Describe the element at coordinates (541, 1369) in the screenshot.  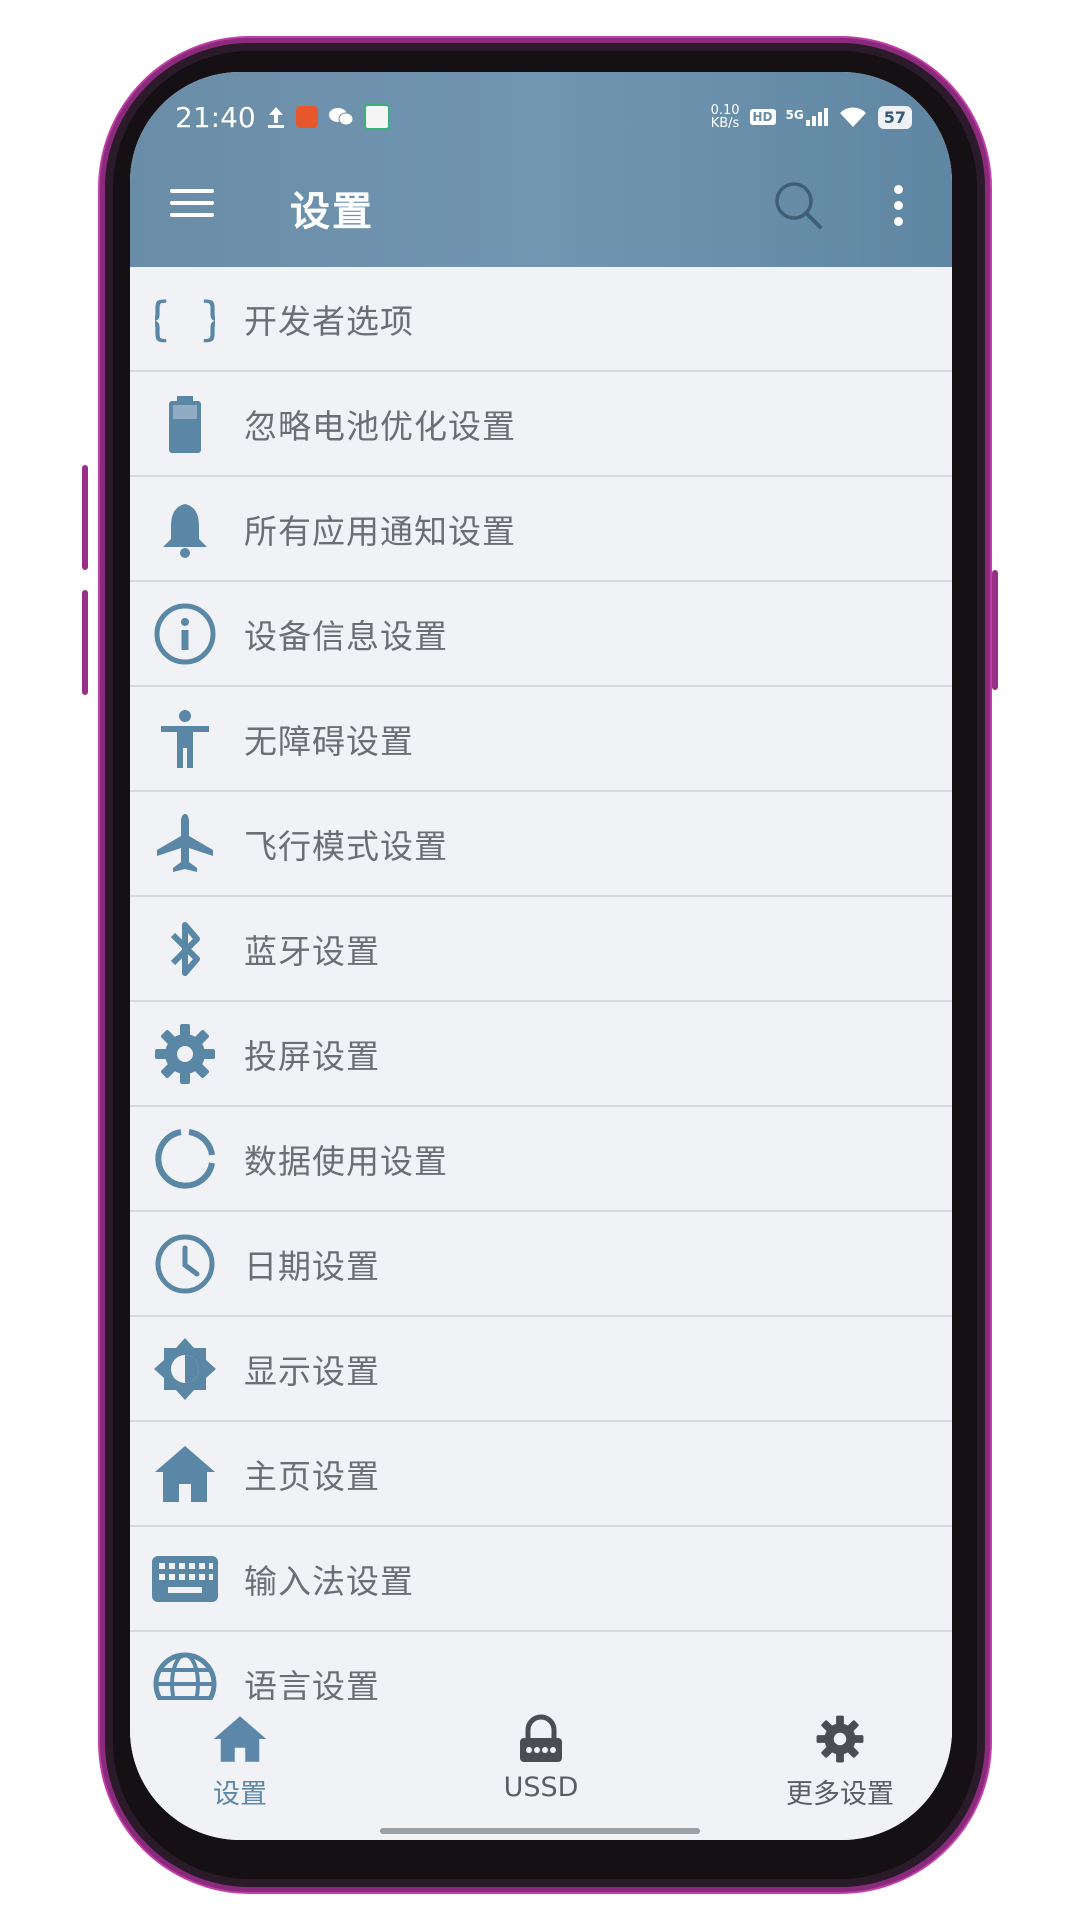
I see `settings-item-display: 显示设置` at that location.